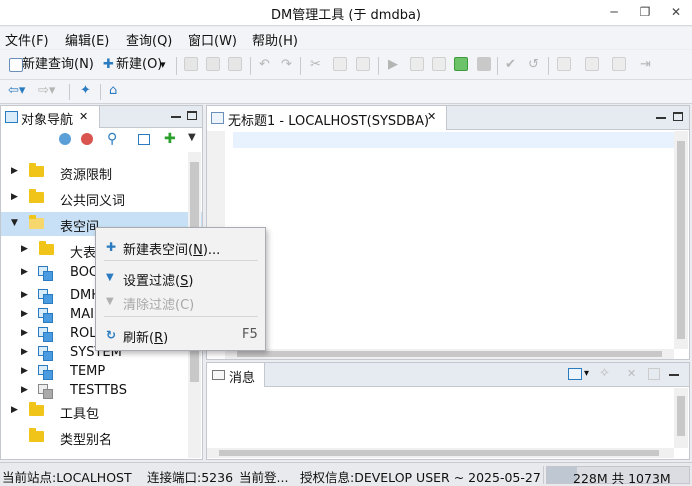  I want to click on filter-search-icon: ⚲, so click(112, 139).